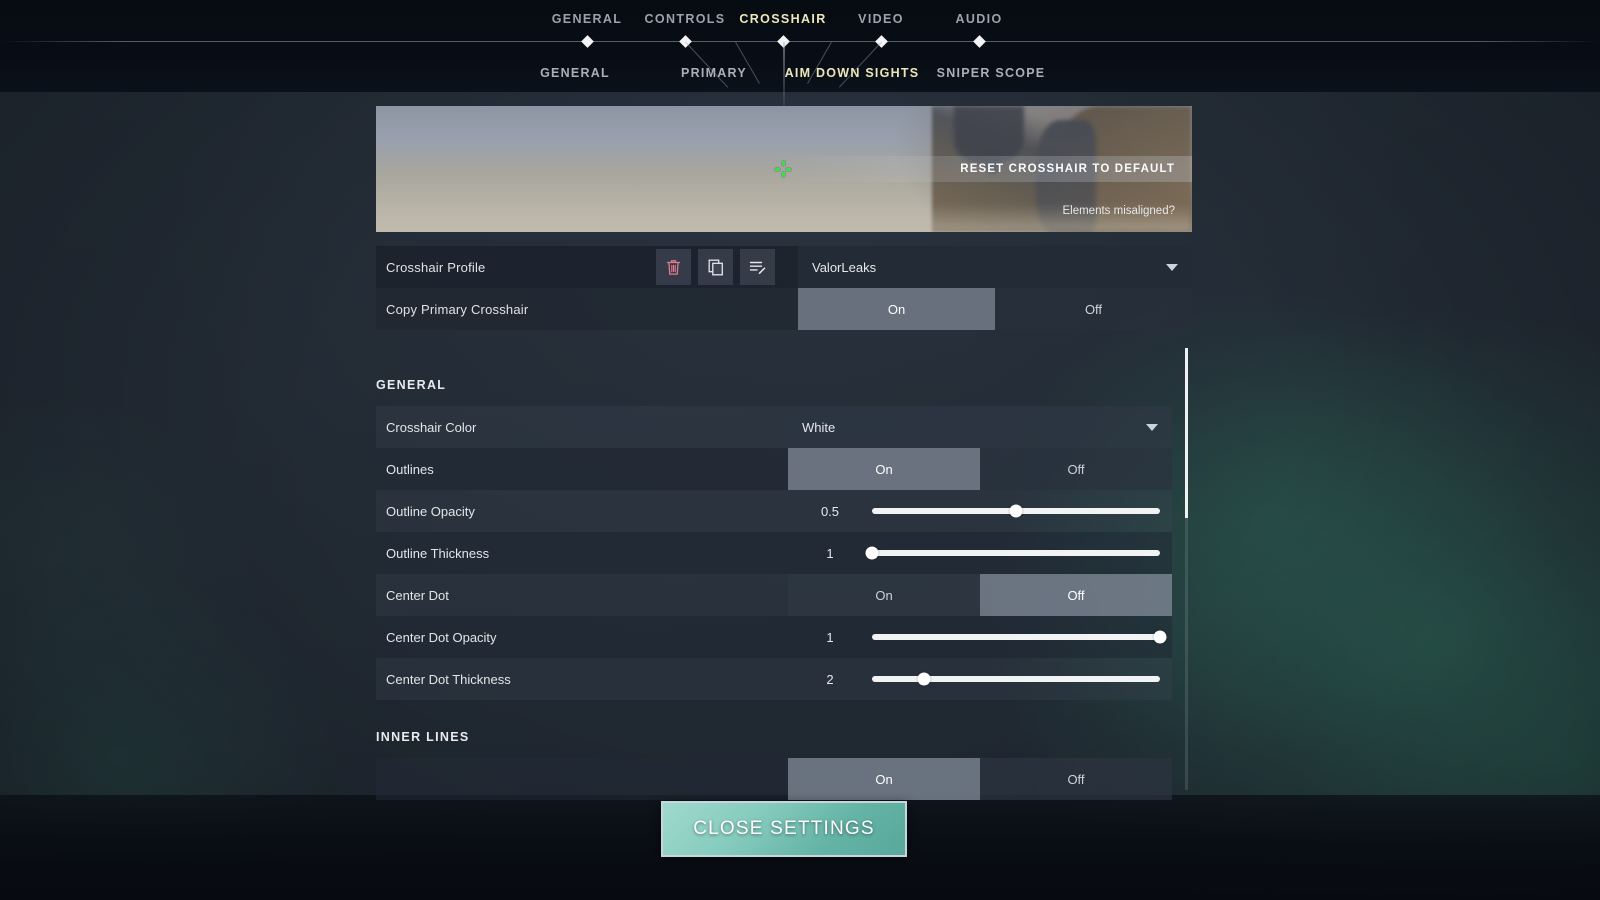 The width and height of the screenshot is (1600, 900). I want to click on primary-nav-row: GENERAL CONTROLS CROSSHAIR VIDEO AUDIO, so click(800, 20).